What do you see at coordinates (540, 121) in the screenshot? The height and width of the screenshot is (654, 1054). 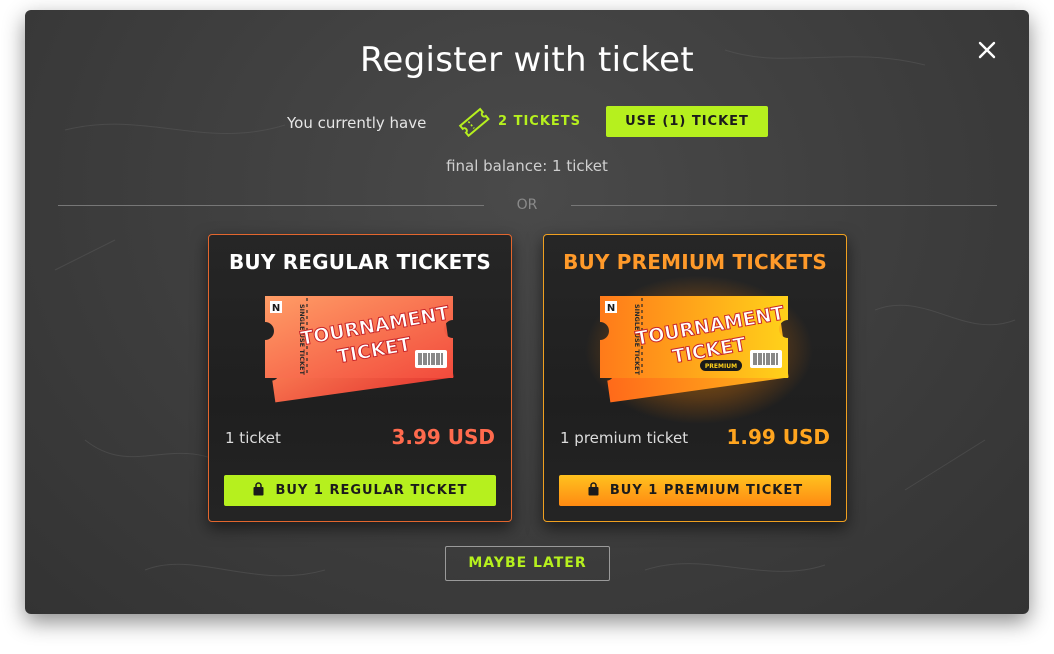 I see `tickets-count: 2 TICKETS` at bounding box center [540, 121].